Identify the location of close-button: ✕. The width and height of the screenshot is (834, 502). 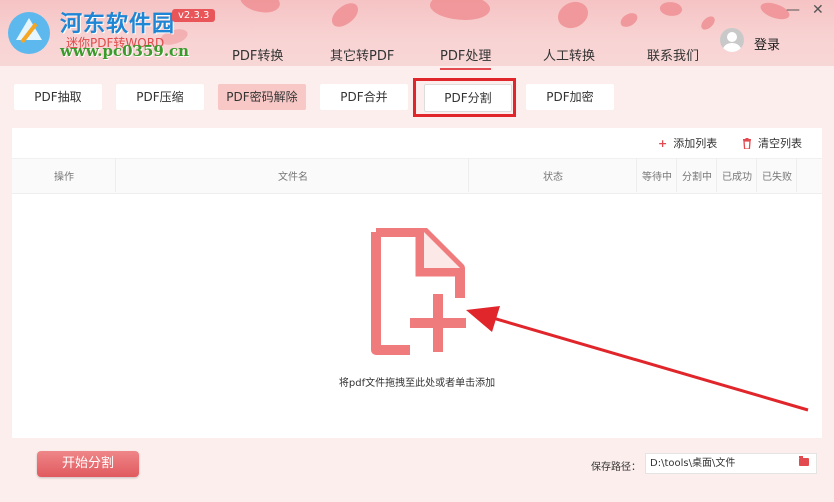
(818, 10).